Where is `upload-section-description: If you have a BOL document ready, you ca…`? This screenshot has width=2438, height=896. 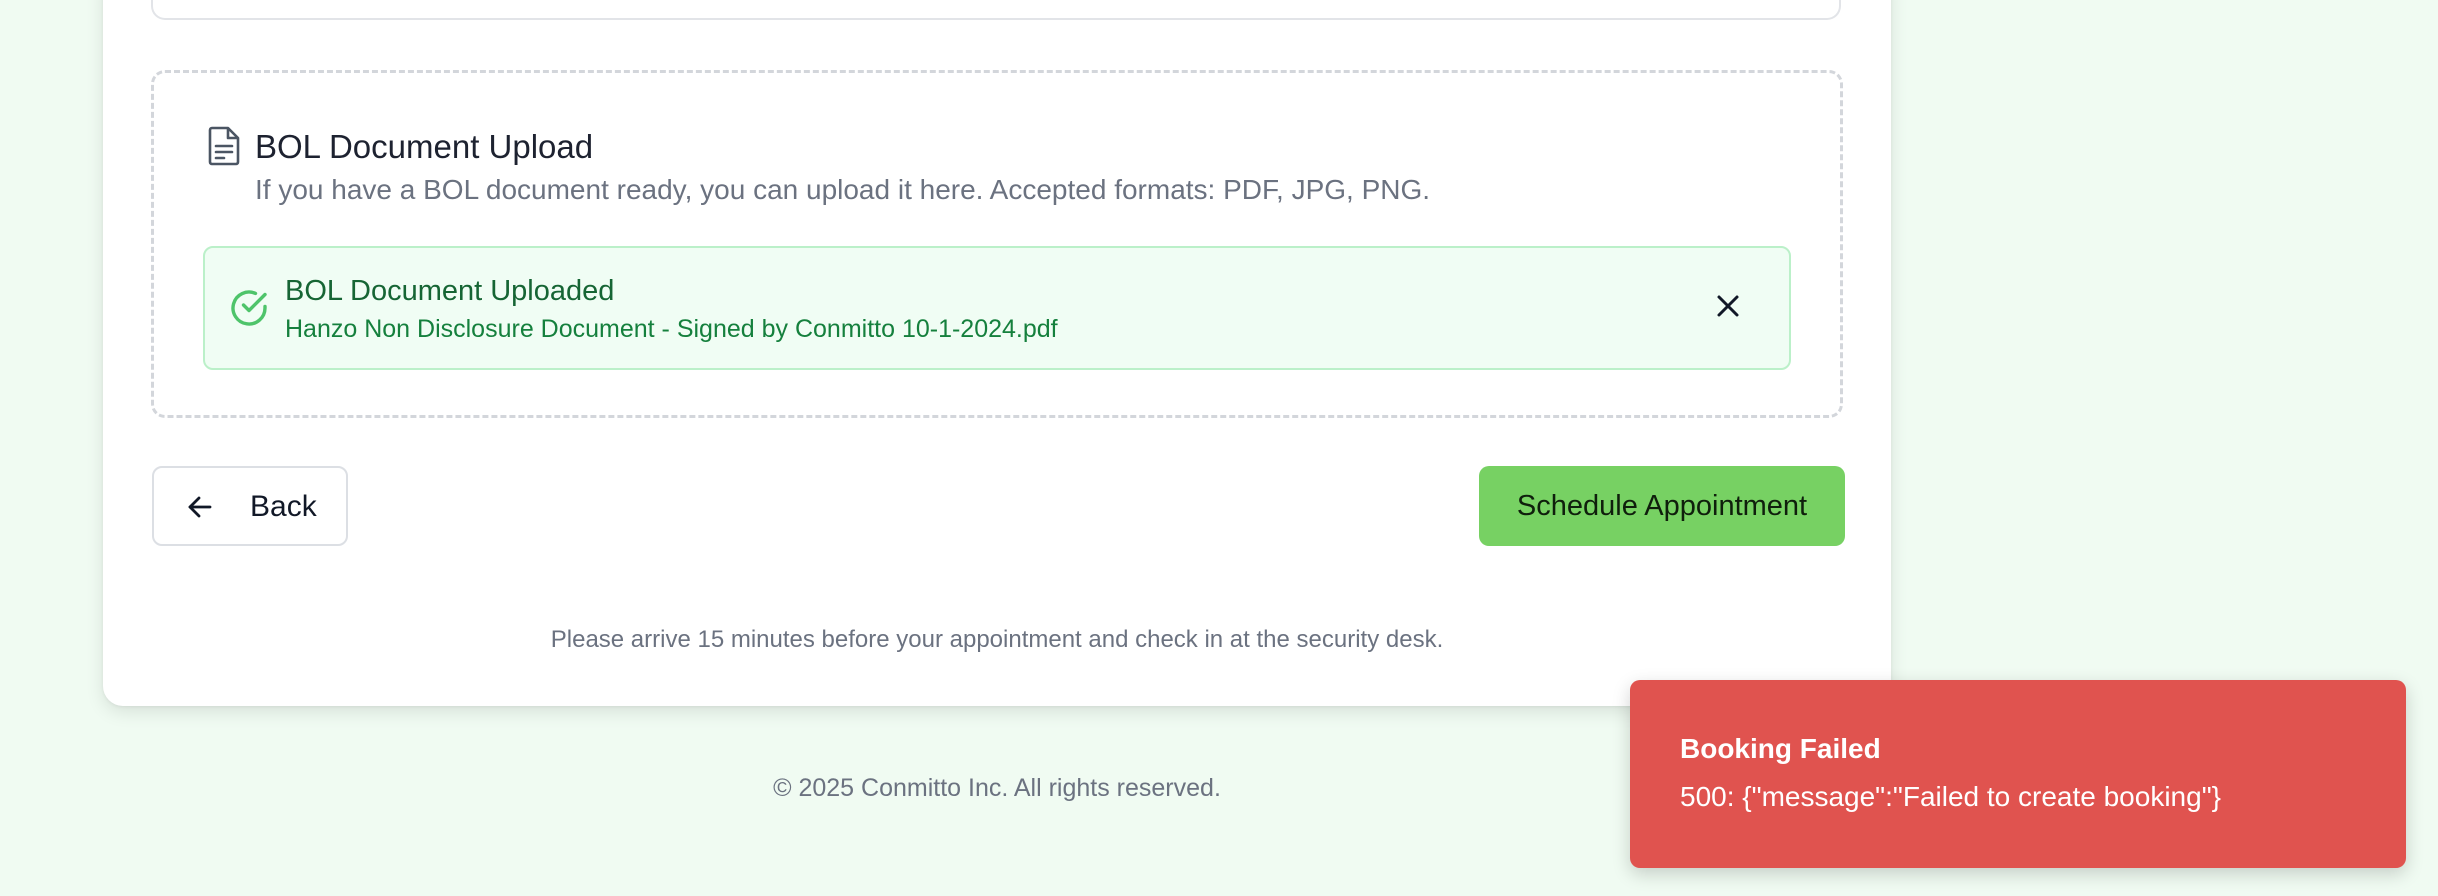 upload-section-description: If you have a BOL document ready, you ca… is located at coordinates (843, 189).